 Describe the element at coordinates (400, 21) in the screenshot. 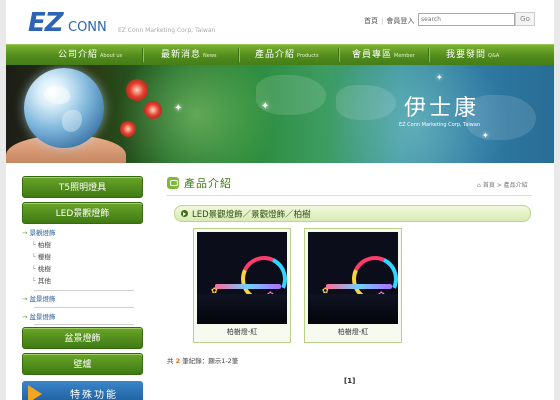

I see `member-login-link: 會員登入` at that location.